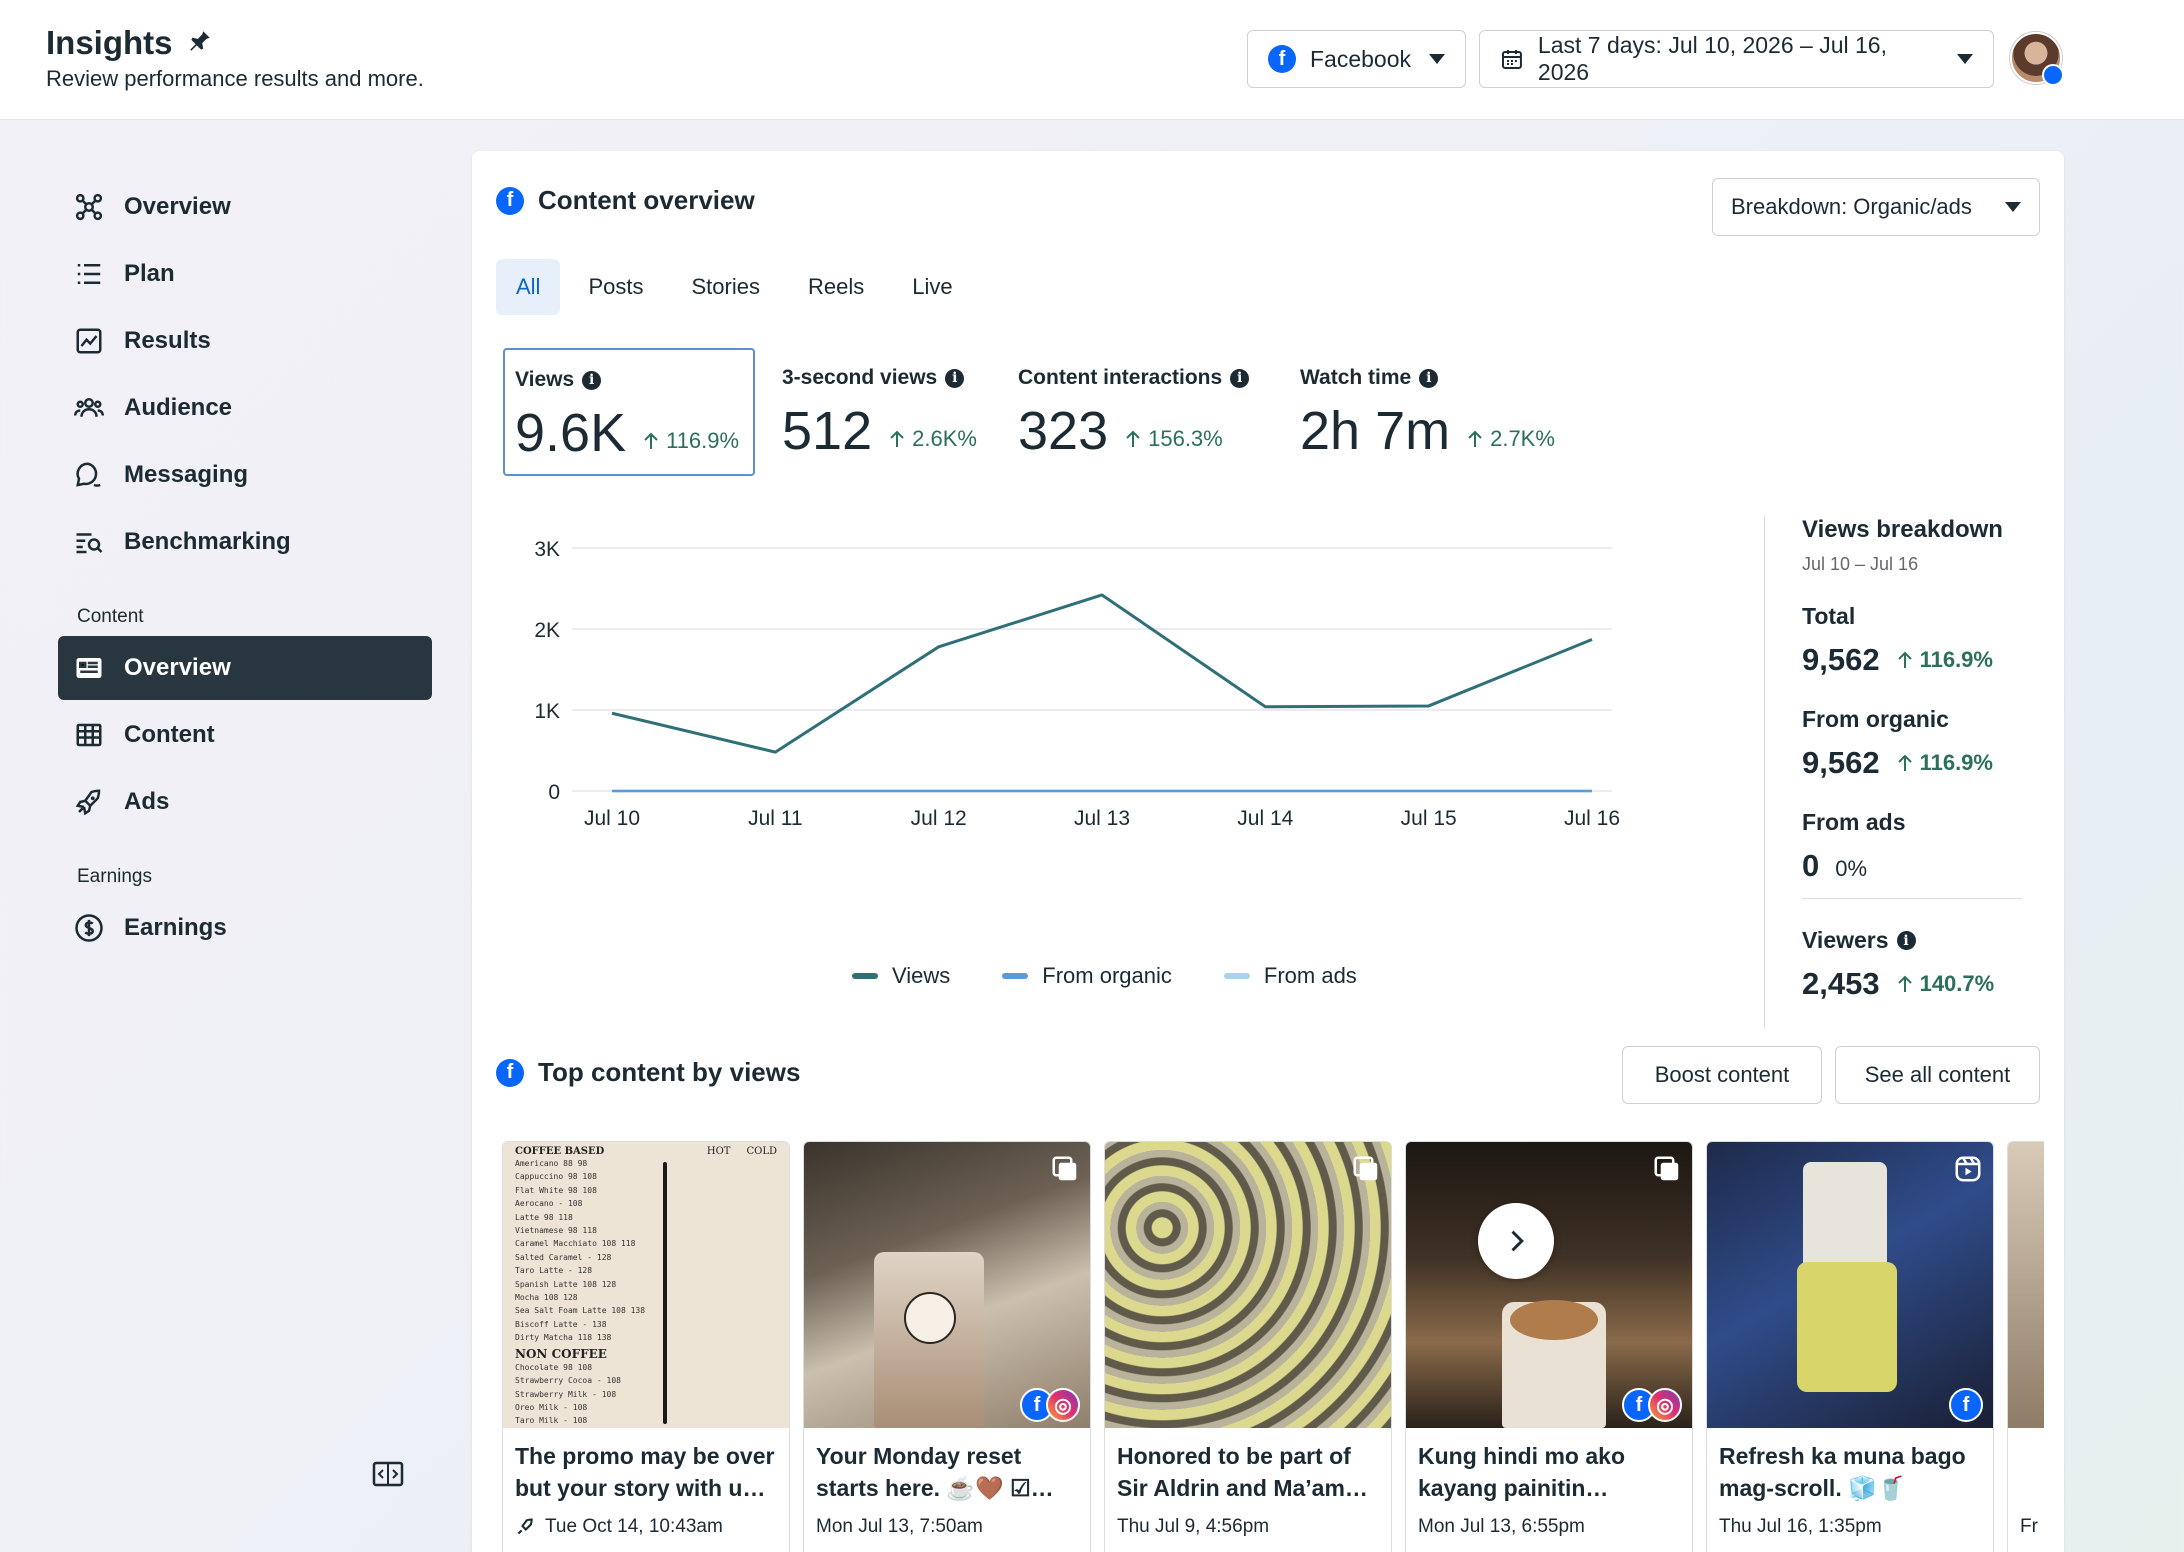 This screenshot has width=2184, height=1552. What do you see at coordinates (1842, 1472) in the screenshot?
I see `post-title: Refresh ka muna bago mag-scroll. 🧊🥤` at bounding box center [1842, 1472].